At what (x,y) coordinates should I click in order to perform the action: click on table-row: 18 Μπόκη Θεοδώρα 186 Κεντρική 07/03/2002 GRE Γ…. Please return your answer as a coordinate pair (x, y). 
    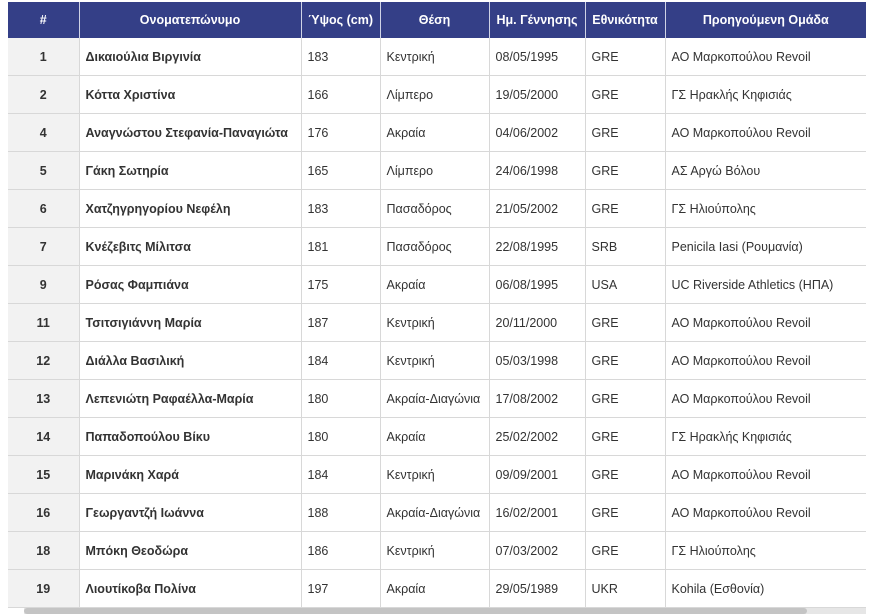
    Looking at the image, I should click on (437, 550).